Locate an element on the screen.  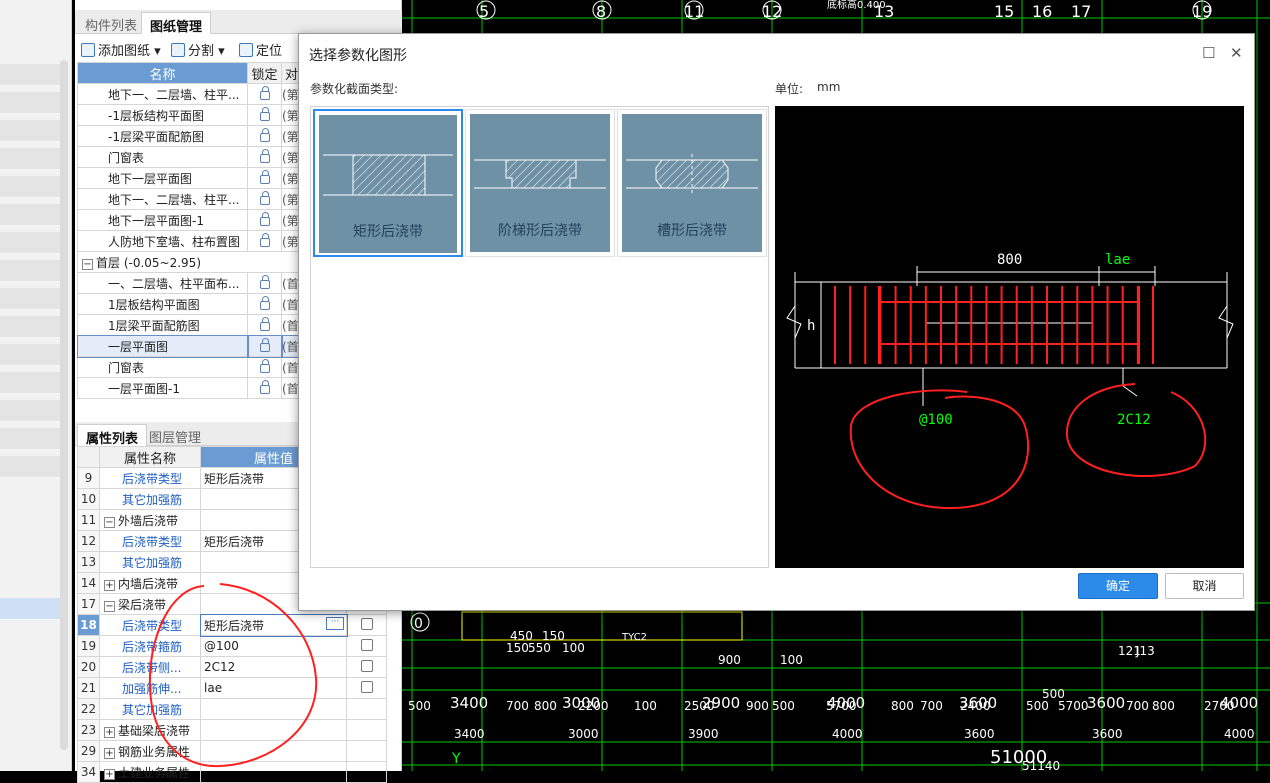
add-drawing-label: 添加图纸 is located at coordinates (124, 51).